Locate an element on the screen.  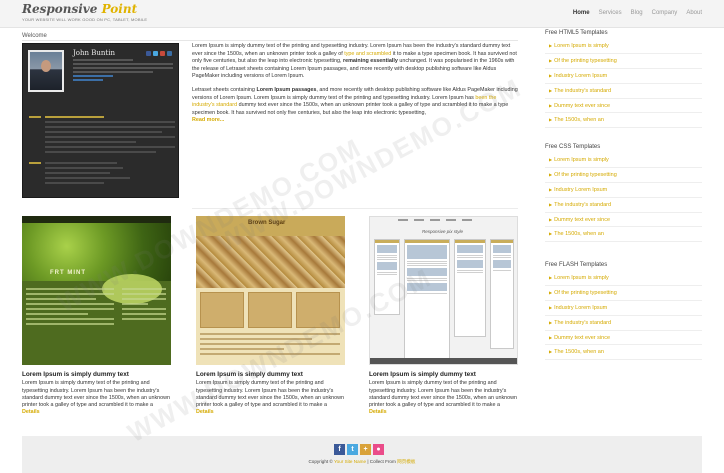
linkedin-icon is located at coordinates (169, 53).